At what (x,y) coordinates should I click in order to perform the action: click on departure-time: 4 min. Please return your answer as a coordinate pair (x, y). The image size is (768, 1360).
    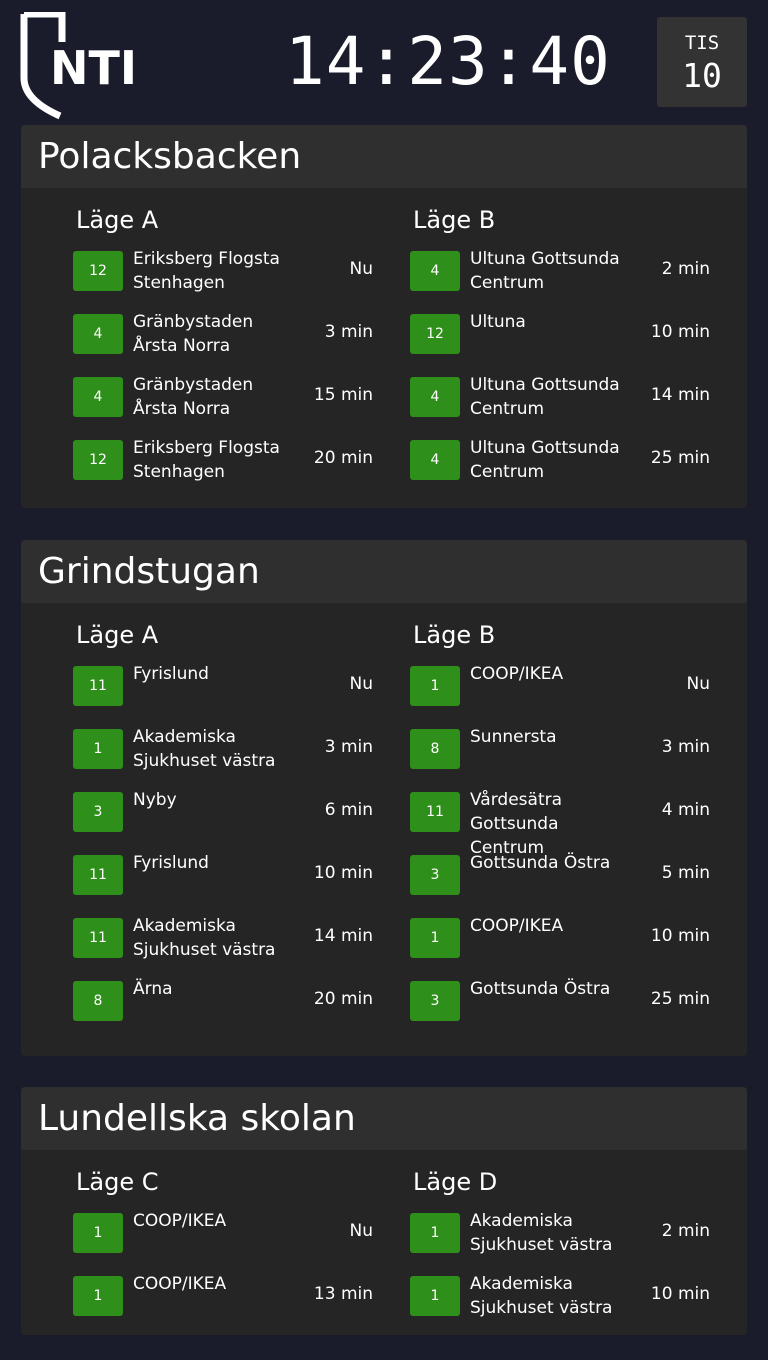
    Looking at the image, I should click on (685, 810).